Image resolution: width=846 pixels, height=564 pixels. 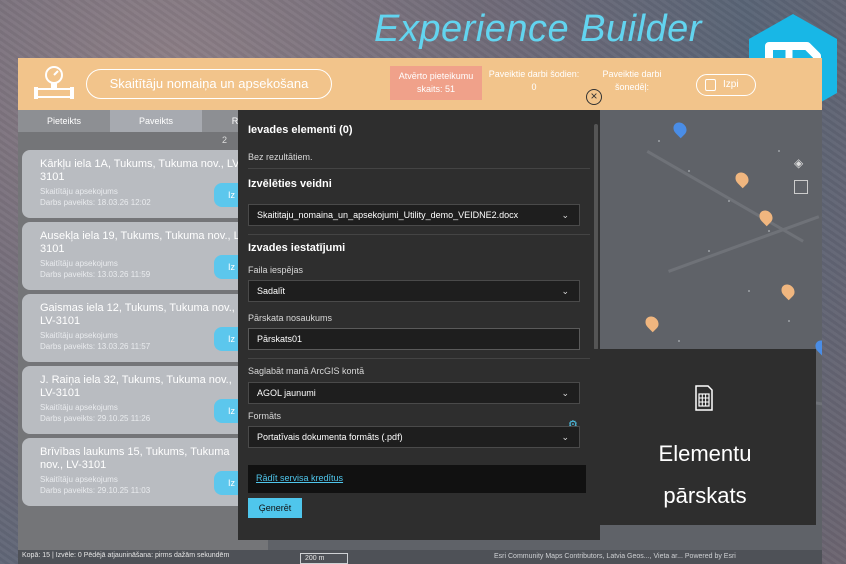 I want to click on stat-open-requests: Atvērto pieteikumu skaits: 51, so click(x=436, y=83).